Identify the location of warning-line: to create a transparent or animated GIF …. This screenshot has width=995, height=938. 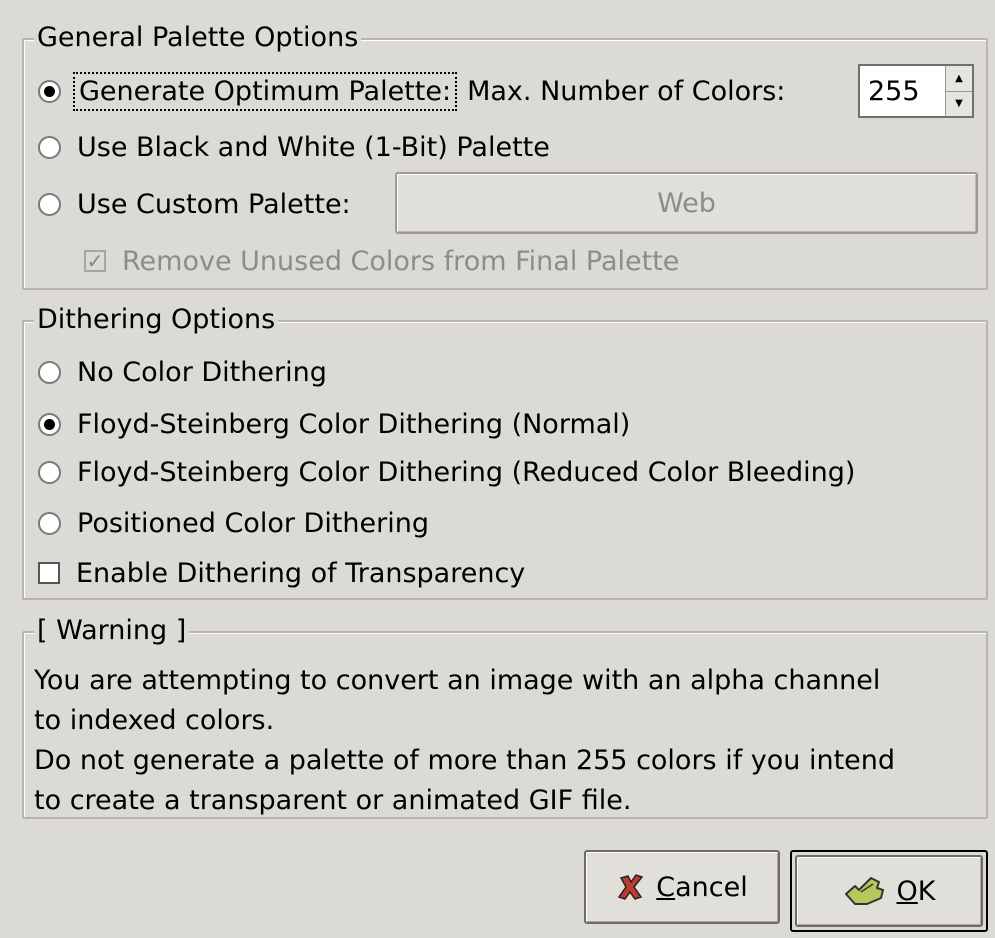
(333, 800).